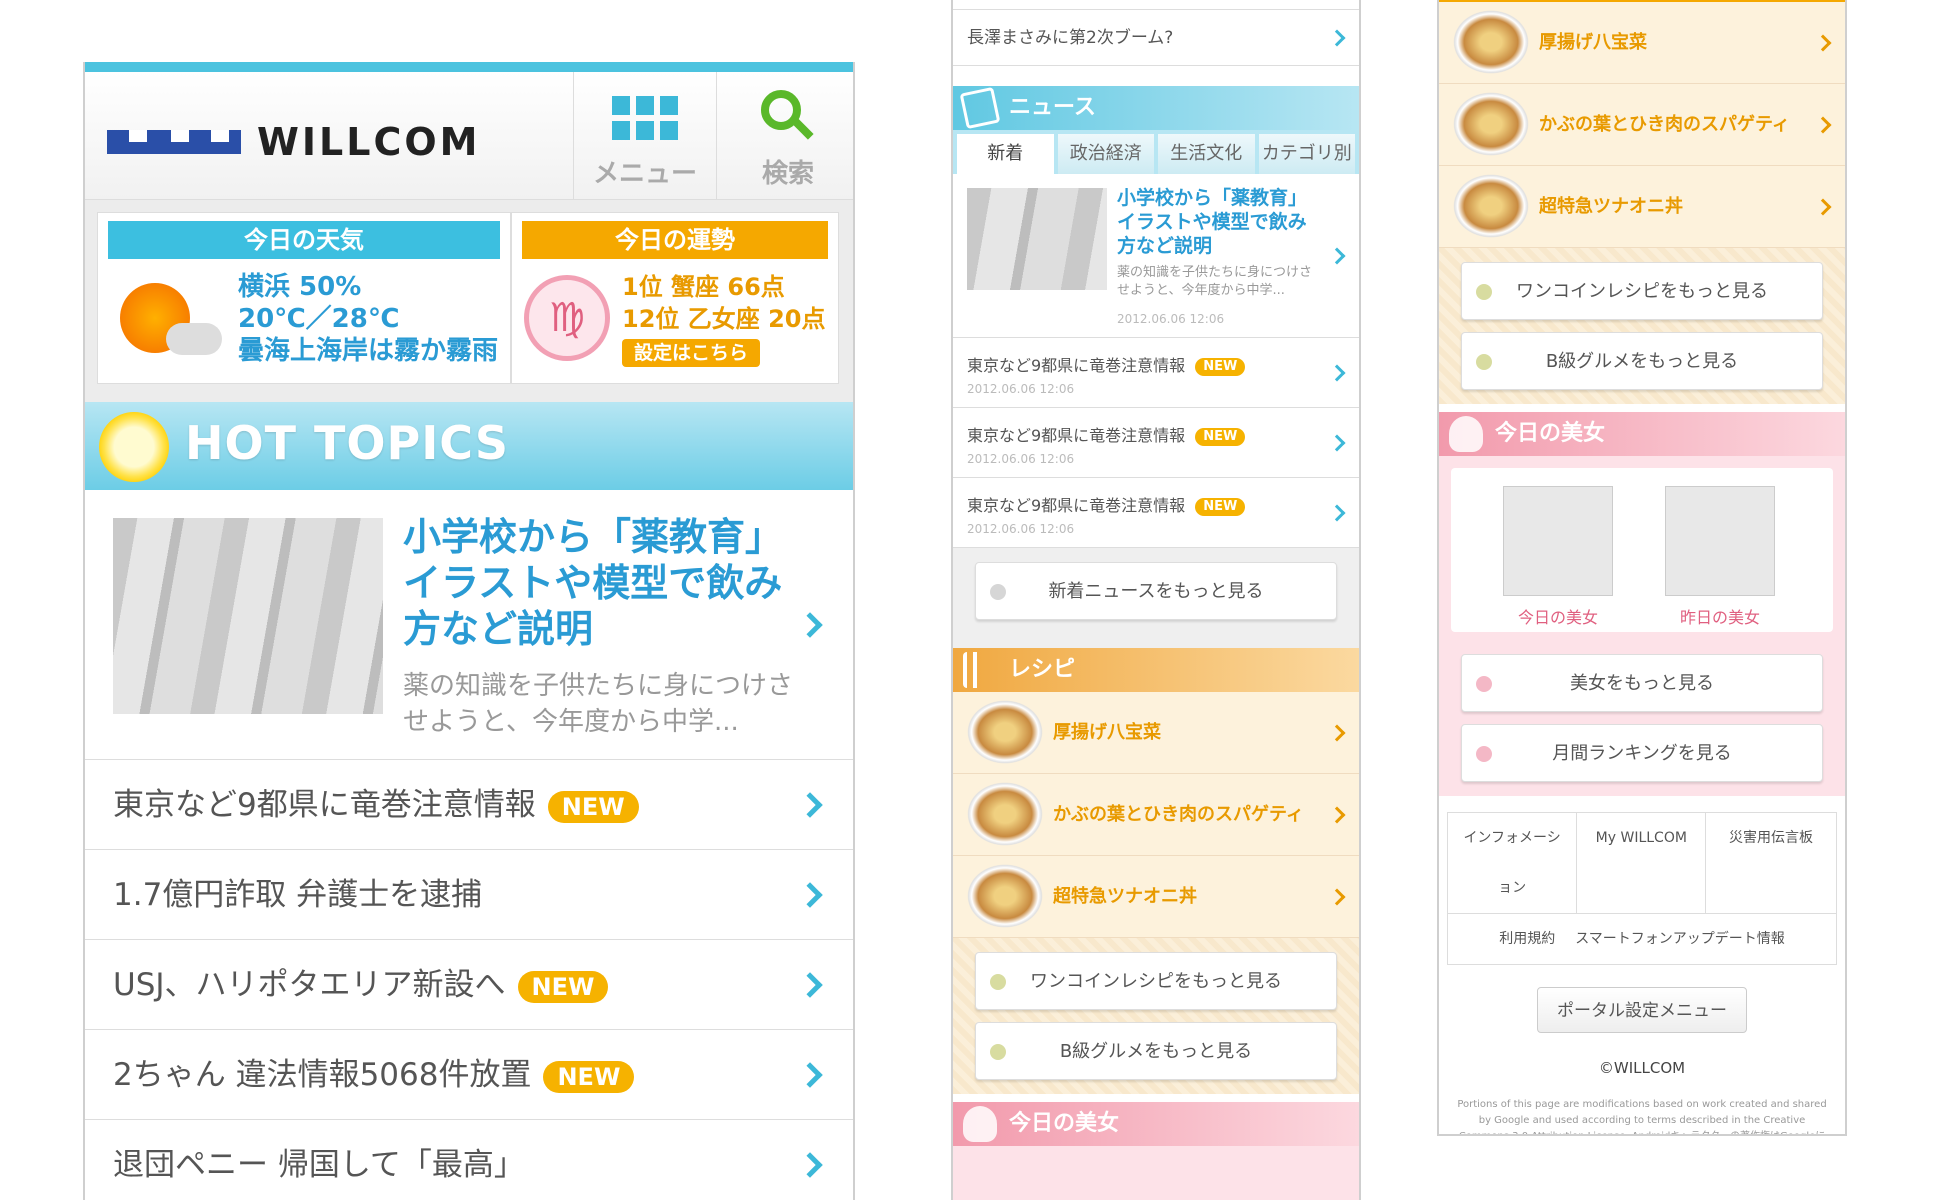  Describe the element at coordinates (1642, 753) in the screenshot. I see `monthly-ranking-button: 月間ランキングを見る` at that location.